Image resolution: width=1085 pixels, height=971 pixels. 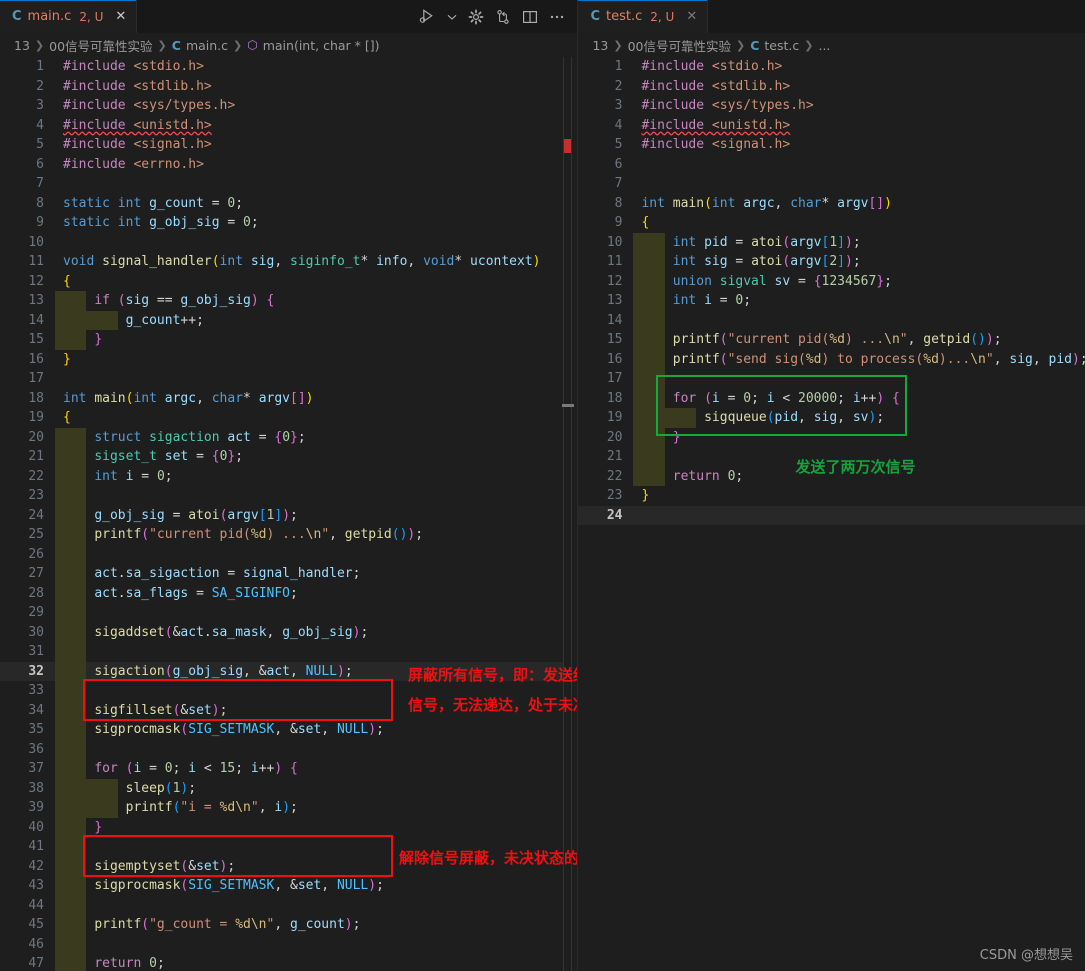 I want to click on line-text: act.sa_flags = SA_SIGINFO;, so click(x=316, y=593).